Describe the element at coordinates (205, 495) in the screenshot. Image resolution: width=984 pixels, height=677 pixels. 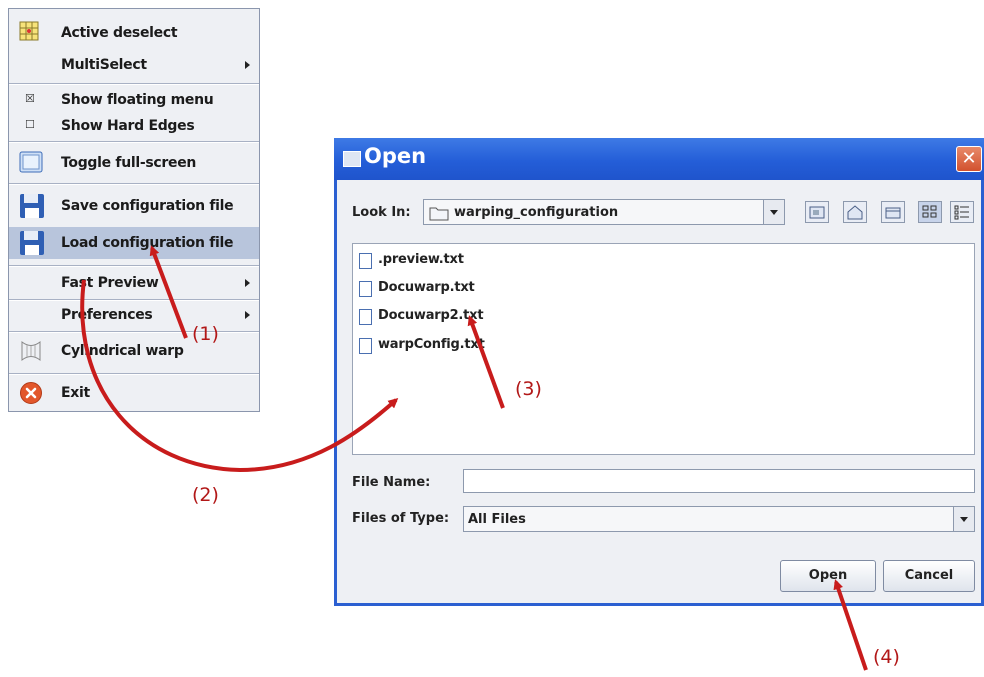
I see `annotation-label-2: (2)` at that location.